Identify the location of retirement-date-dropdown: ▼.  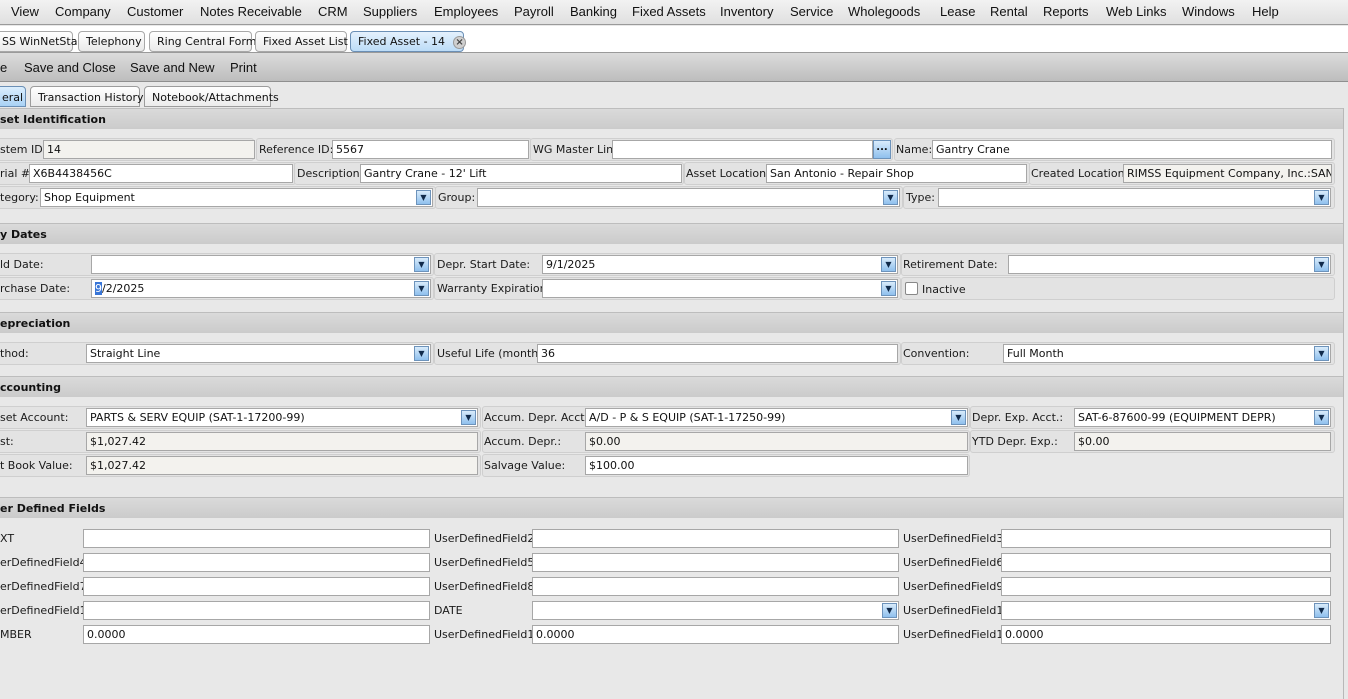
(1169, 264).